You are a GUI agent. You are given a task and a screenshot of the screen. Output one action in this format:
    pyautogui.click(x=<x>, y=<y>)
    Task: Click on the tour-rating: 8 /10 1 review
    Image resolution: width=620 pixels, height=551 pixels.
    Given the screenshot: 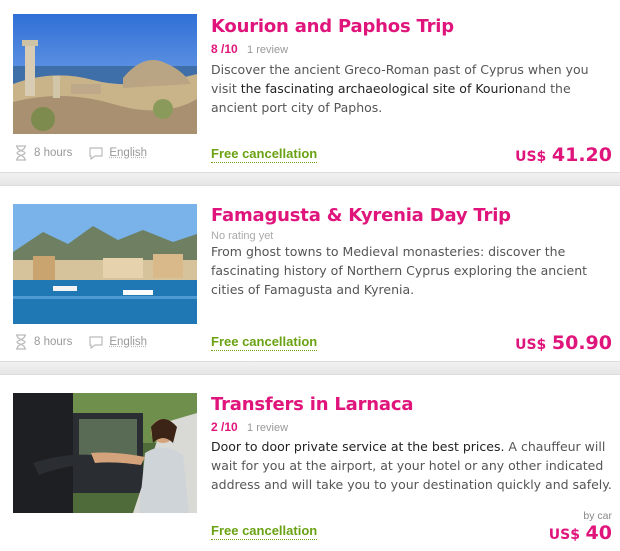 What is the action you would take?
    pyautogui.click(x=249, y=49)
    